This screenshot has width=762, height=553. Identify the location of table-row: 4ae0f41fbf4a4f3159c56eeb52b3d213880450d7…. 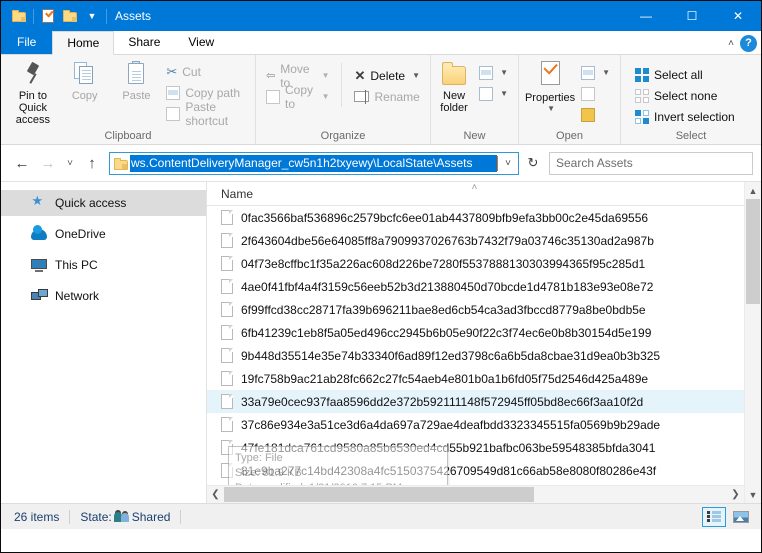
(475, 286).